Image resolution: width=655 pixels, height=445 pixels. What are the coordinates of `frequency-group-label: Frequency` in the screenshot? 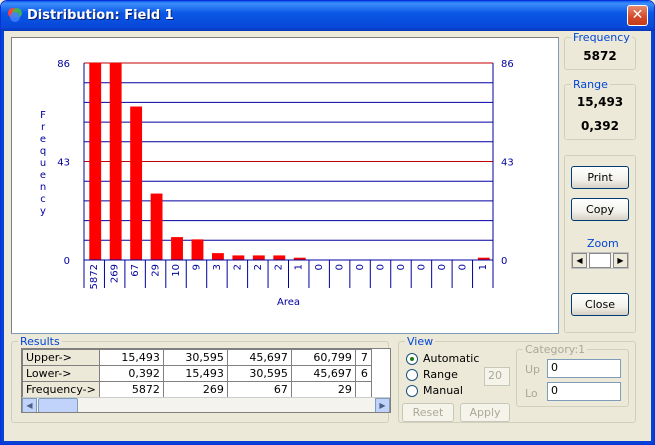 It's located at (601, 37).